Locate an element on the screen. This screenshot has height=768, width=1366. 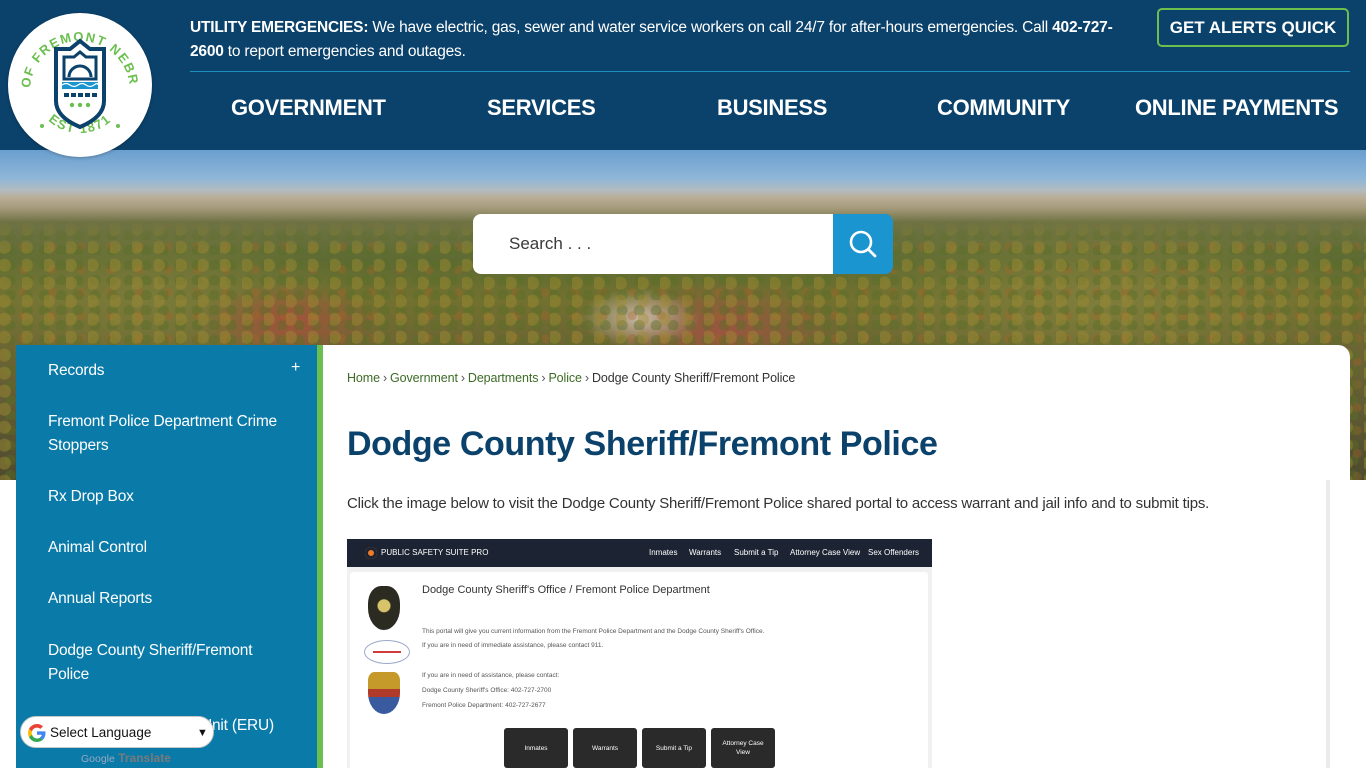
page-title: Dodge County Sheriff/Fremont Police is located at coordinates (642, 444).